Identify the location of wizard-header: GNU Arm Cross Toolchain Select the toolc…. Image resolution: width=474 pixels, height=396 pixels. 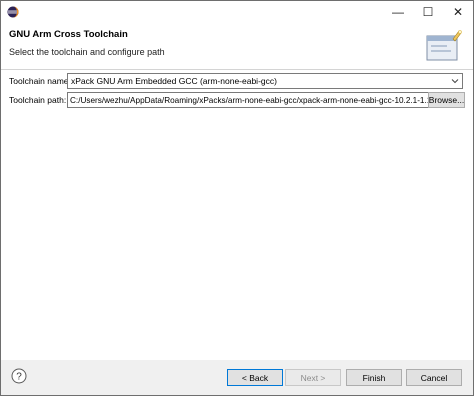
(237, 46).